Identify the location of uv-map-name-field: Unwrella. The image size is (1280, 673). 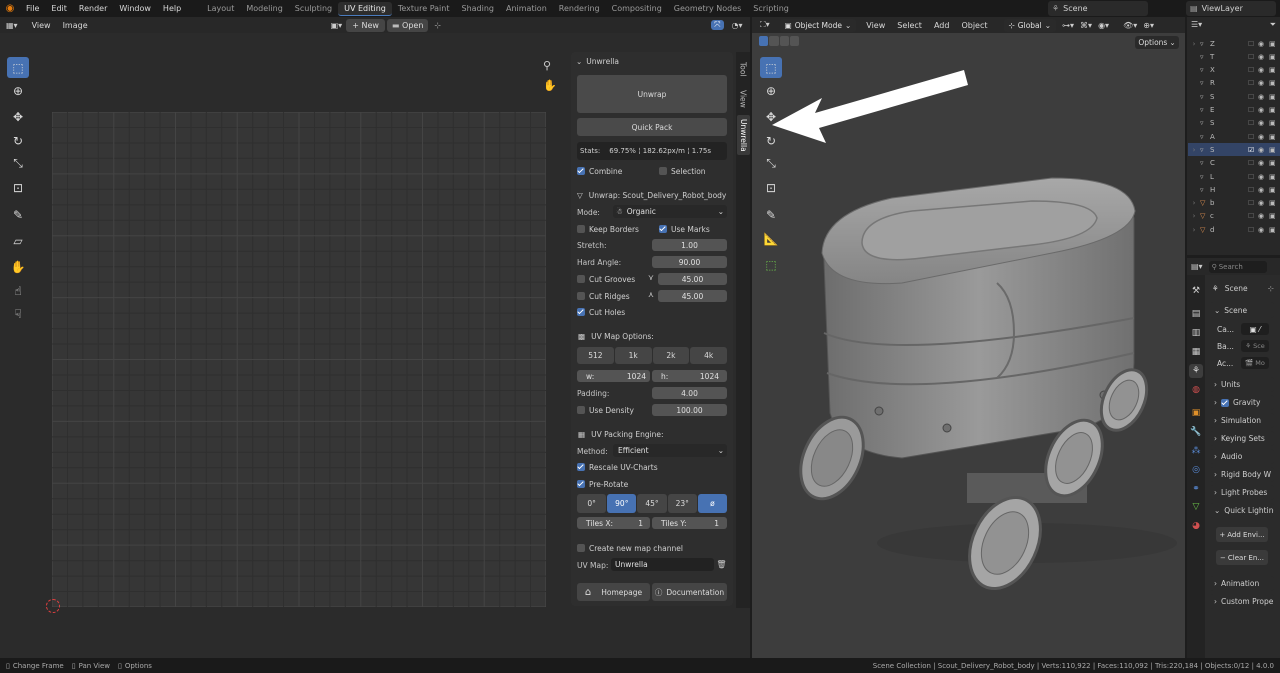
(662, 564).